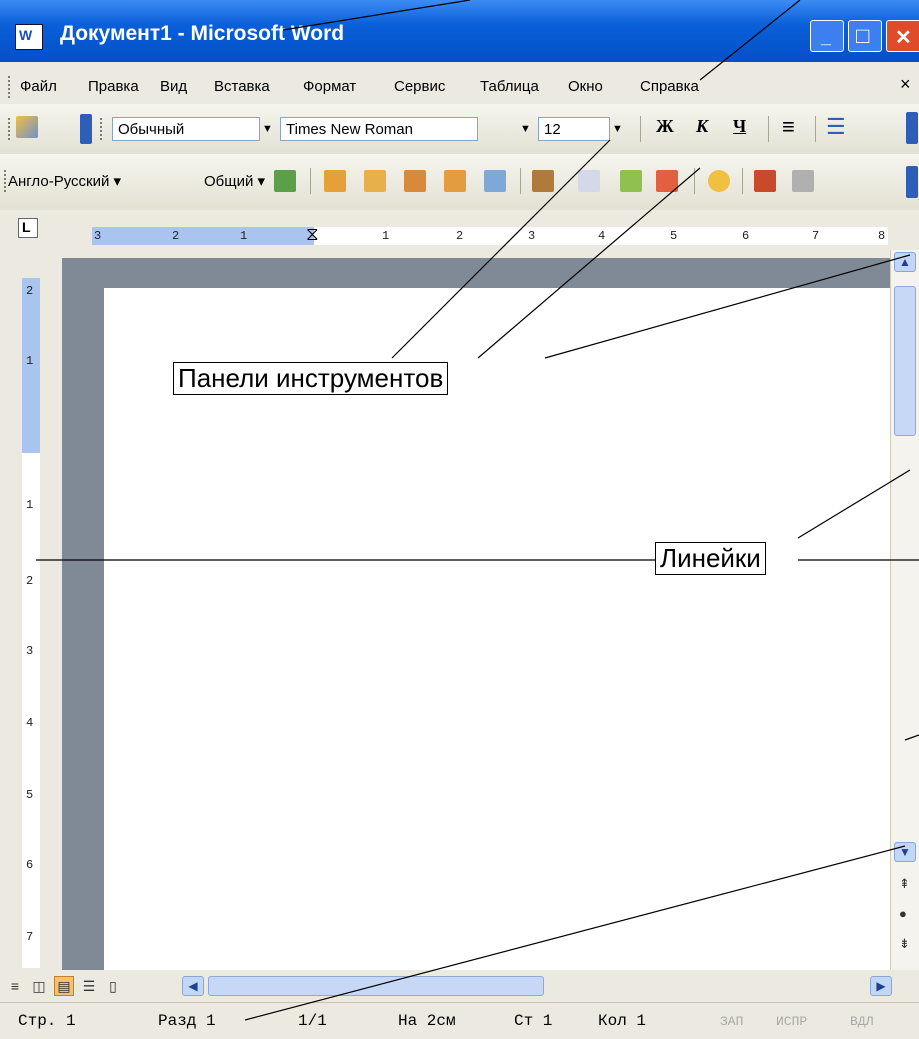 Image resolution: width=919 pixels, height=1039 pixels. Describe the element at coordinates (854, 504) in the screenshot. I see `callout-line-hruler` at that location.